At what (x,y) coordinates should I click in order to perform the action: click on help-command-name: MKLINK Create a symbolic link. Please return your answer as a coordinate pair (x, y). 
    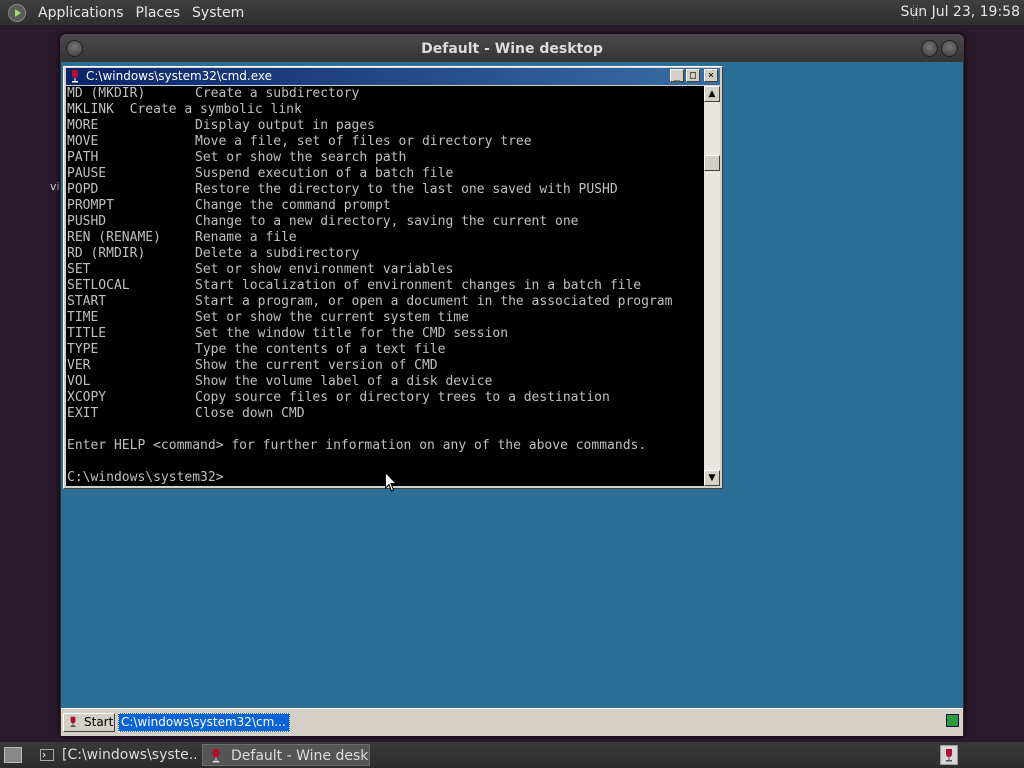
    Looking at the image, I should click on (184, 109).